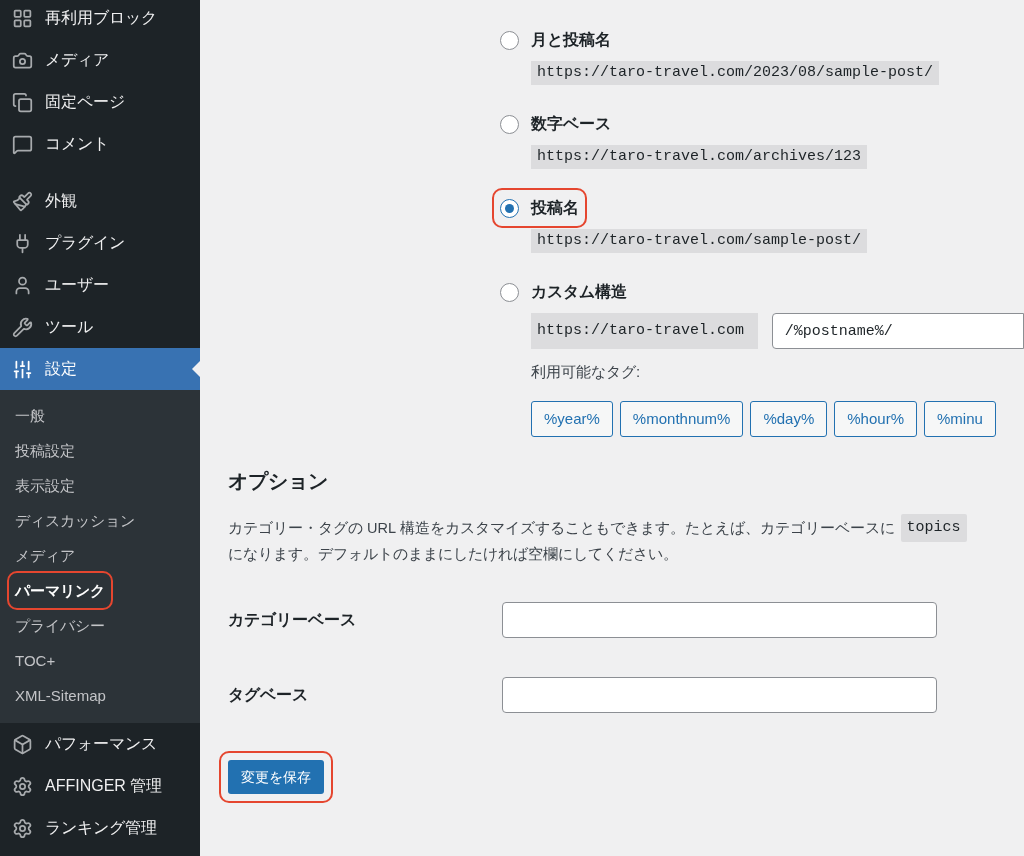 This screenshot has height=856, width=1024. I want to click on submenu-item: TOC+, so click(35, 660).